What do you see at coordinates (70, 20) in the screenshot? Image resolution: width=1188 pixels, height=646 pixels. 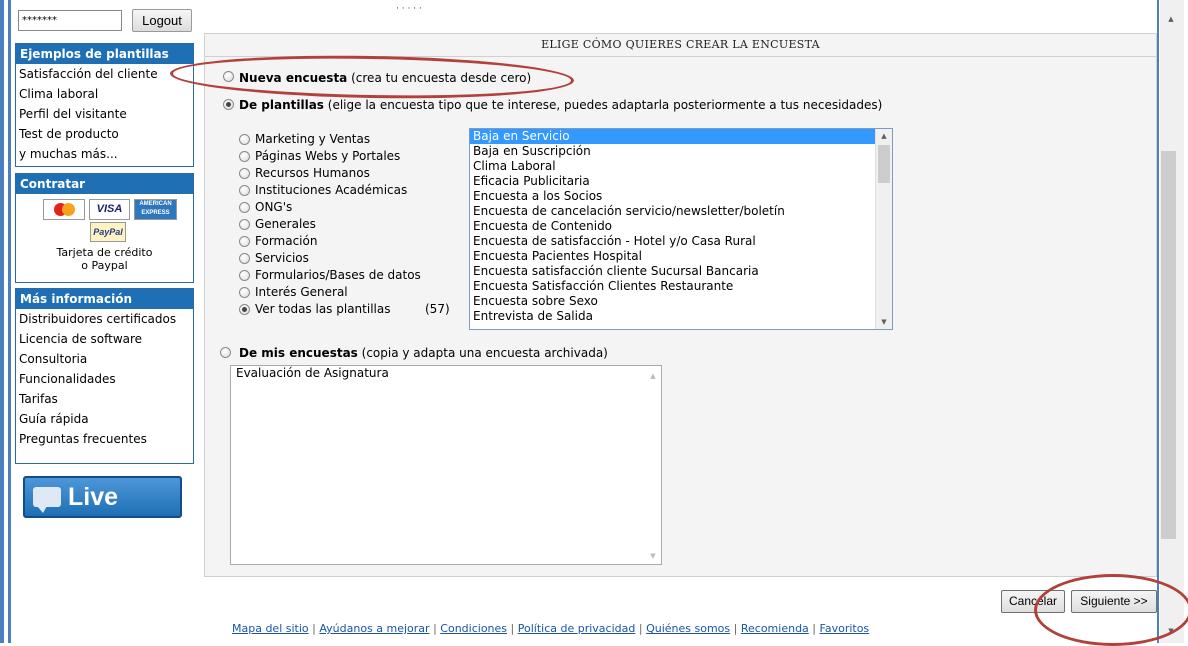 I see `password-field: *******` at bounding box center [70, 20].